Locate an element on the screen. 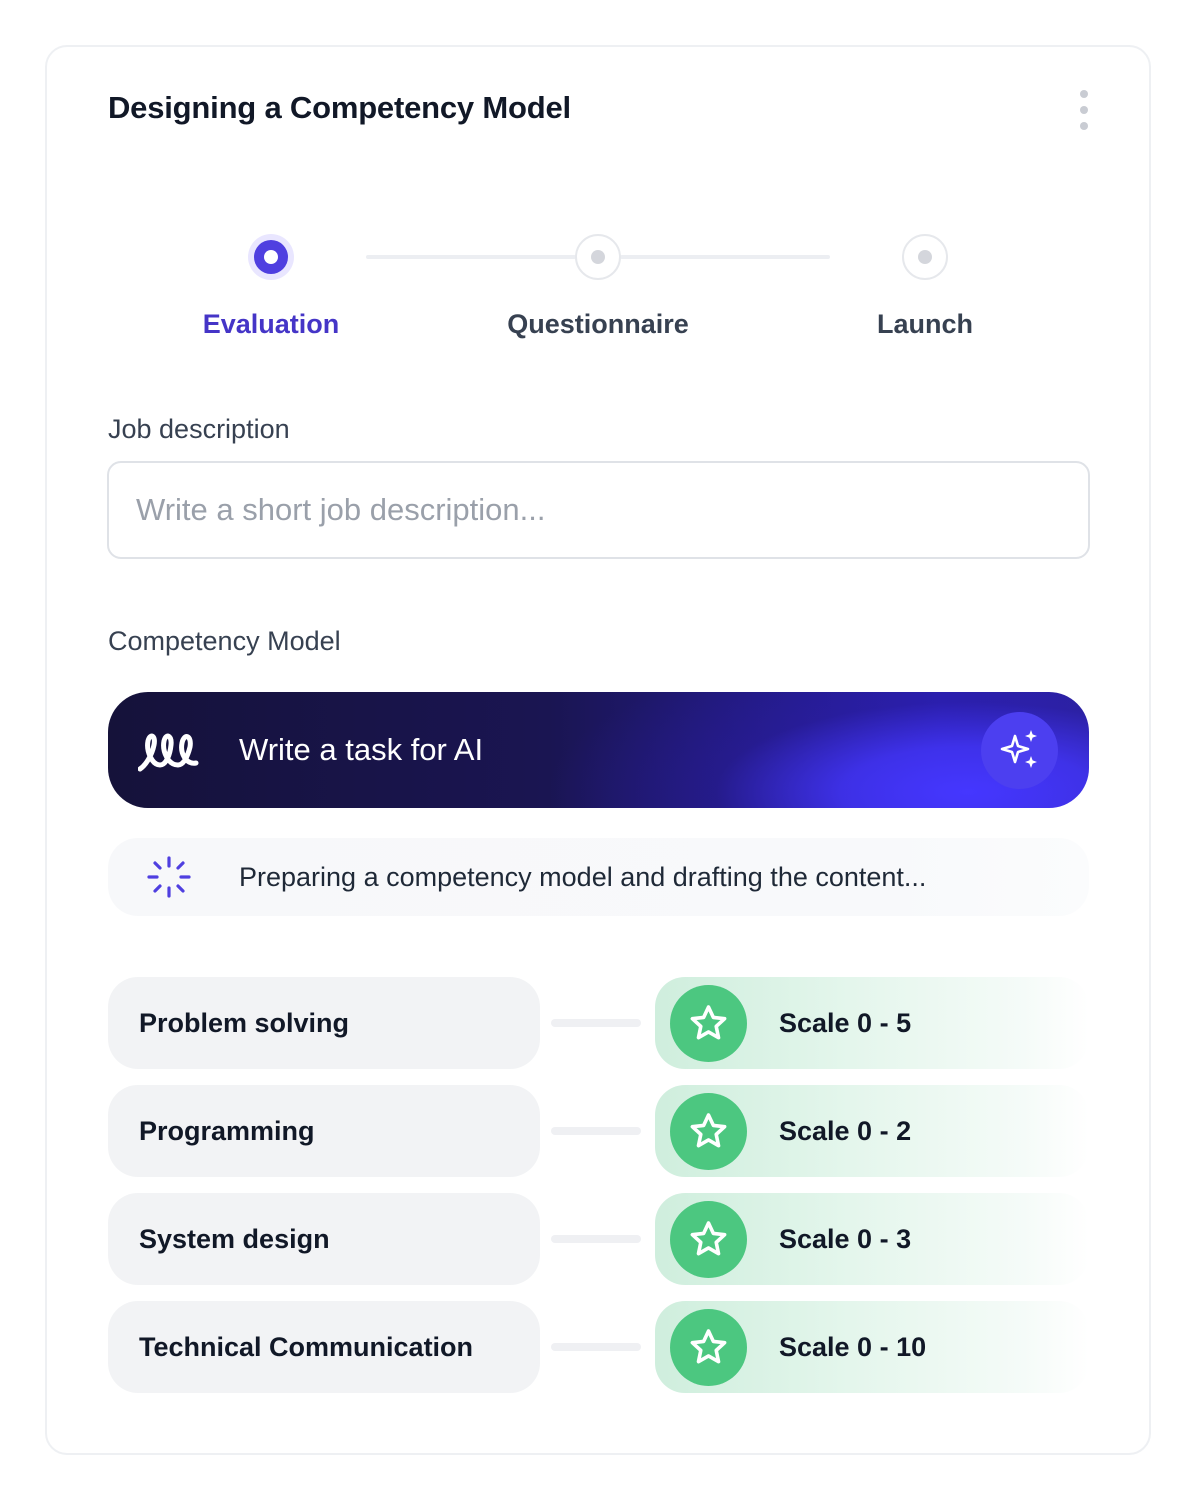 Image resolution: width=1196 pixels, height=1500 pixels. job-description-input is located at coordinates (598, 510).